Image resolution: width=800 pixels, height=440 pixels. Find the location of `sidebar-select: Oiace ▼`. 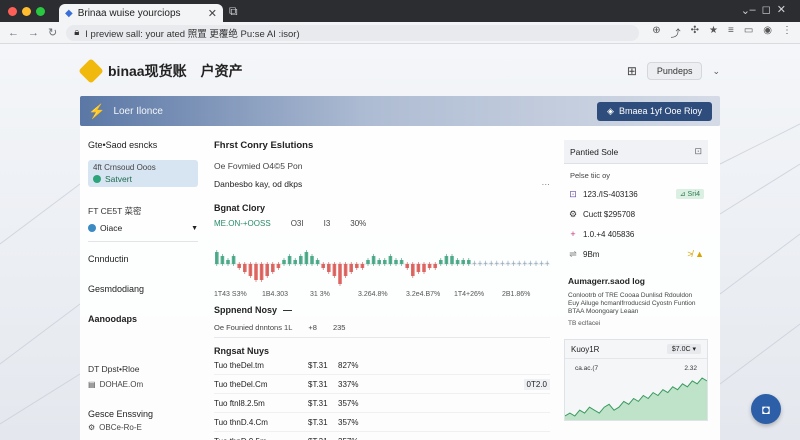

sidebar-select: Oiace ▼ is located at coordinates (143, 232).